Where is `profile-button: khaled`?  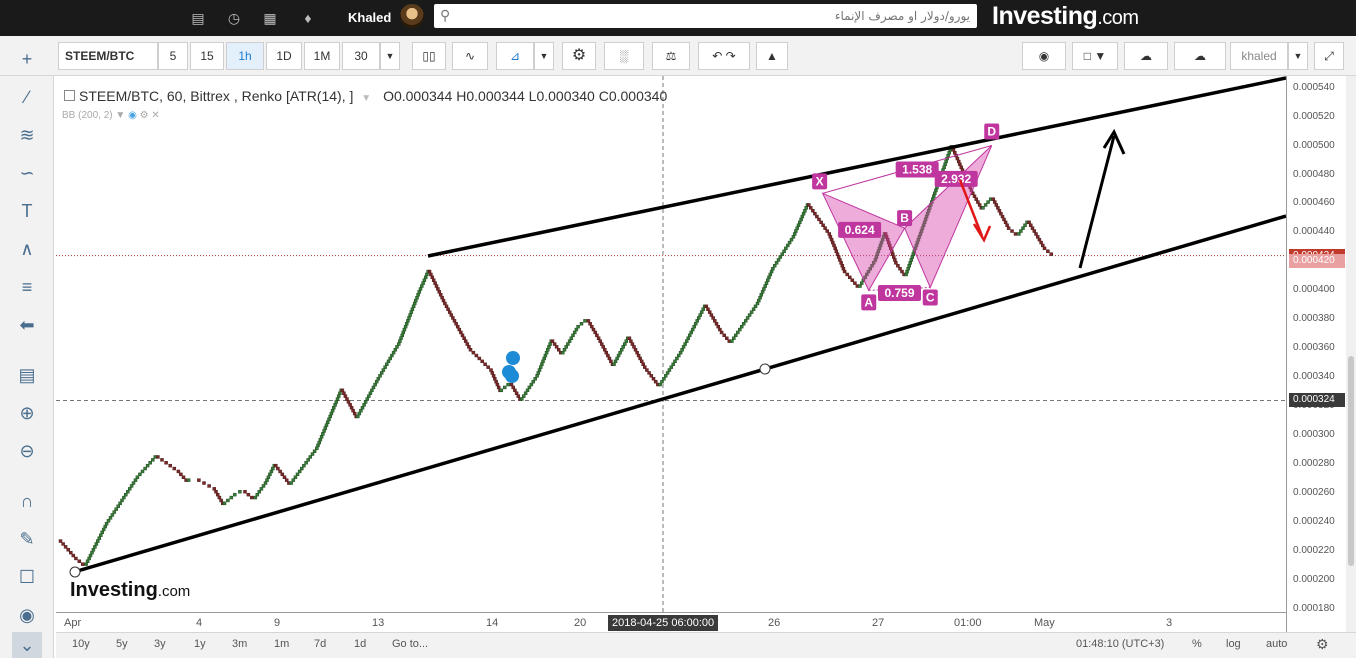
profile-button: khaled is located at coordinates (1259, 56).